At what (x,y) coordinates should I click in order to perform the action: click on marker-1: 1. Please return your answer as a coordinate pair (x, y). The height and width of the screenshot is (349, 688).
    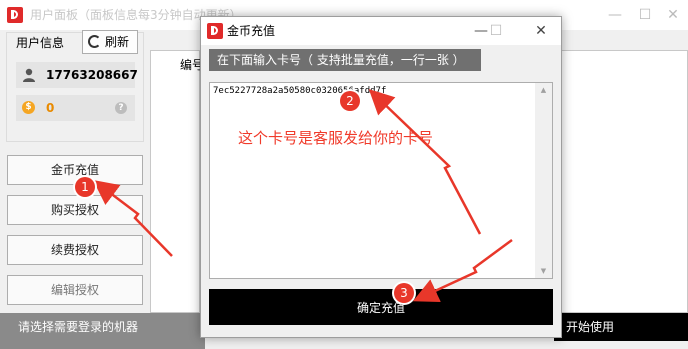
    Looking at the image, I should click on (85, 187).